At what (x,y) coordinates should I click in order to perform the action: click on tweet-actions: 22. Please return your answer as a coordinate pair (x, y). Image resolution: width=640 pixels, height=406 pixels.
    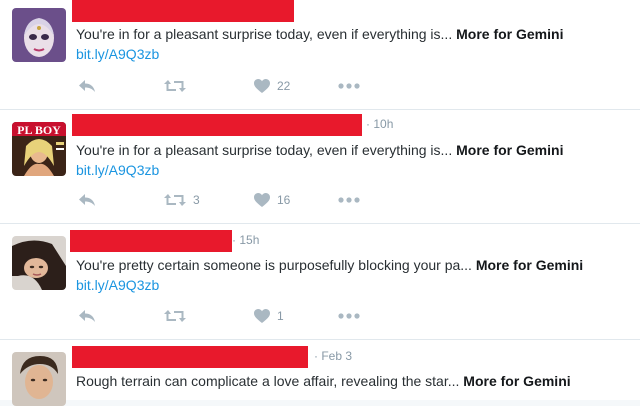
    Looking at the image, I should click on (236, 86).